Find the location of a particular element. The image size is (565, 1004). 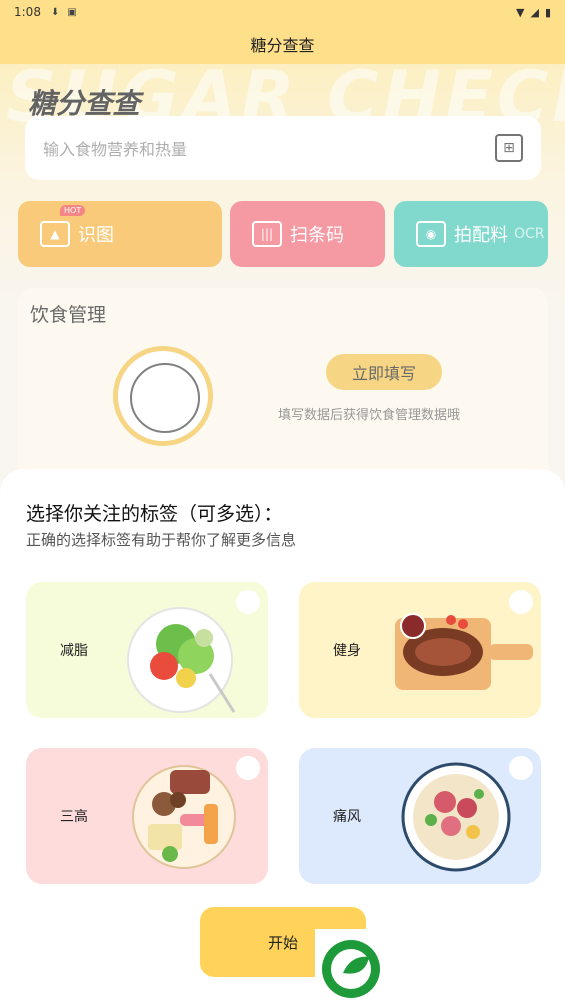

steak-board-image is located at coordinates (464, 651).